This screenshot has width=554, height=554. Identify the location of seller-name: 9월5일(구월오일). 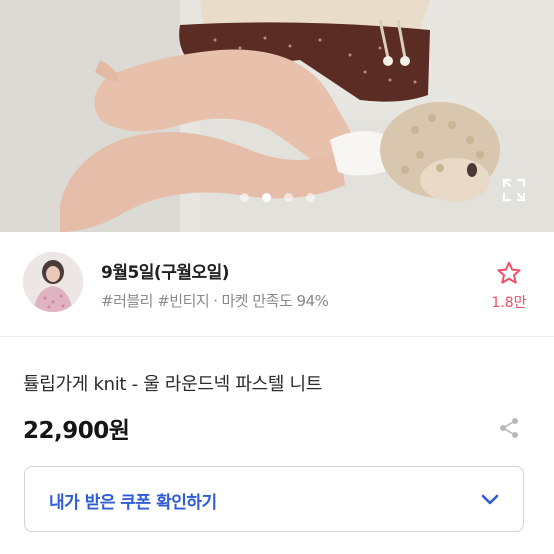
(165, 270).